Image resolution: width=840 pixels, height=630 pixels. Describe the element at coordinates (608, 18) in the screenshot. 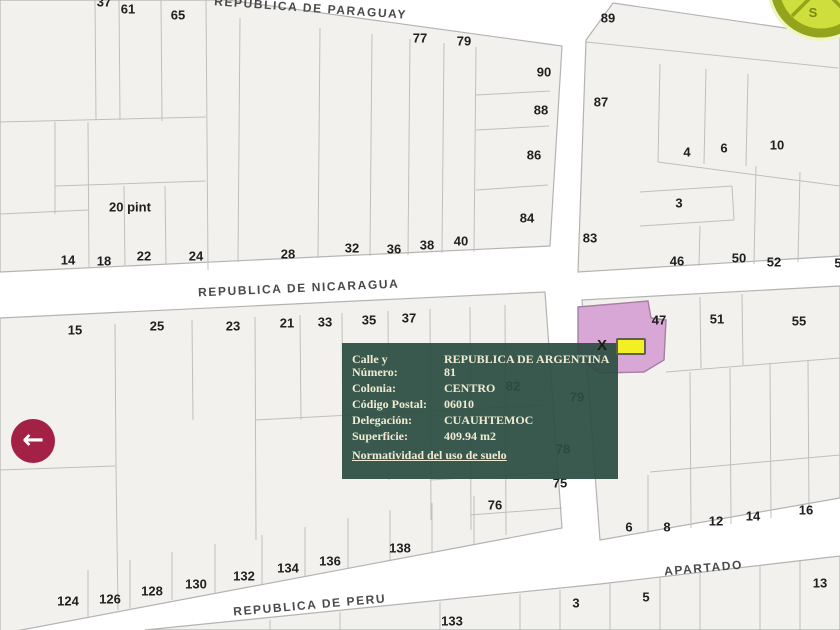

I see `parcel-number: 89` at that location.